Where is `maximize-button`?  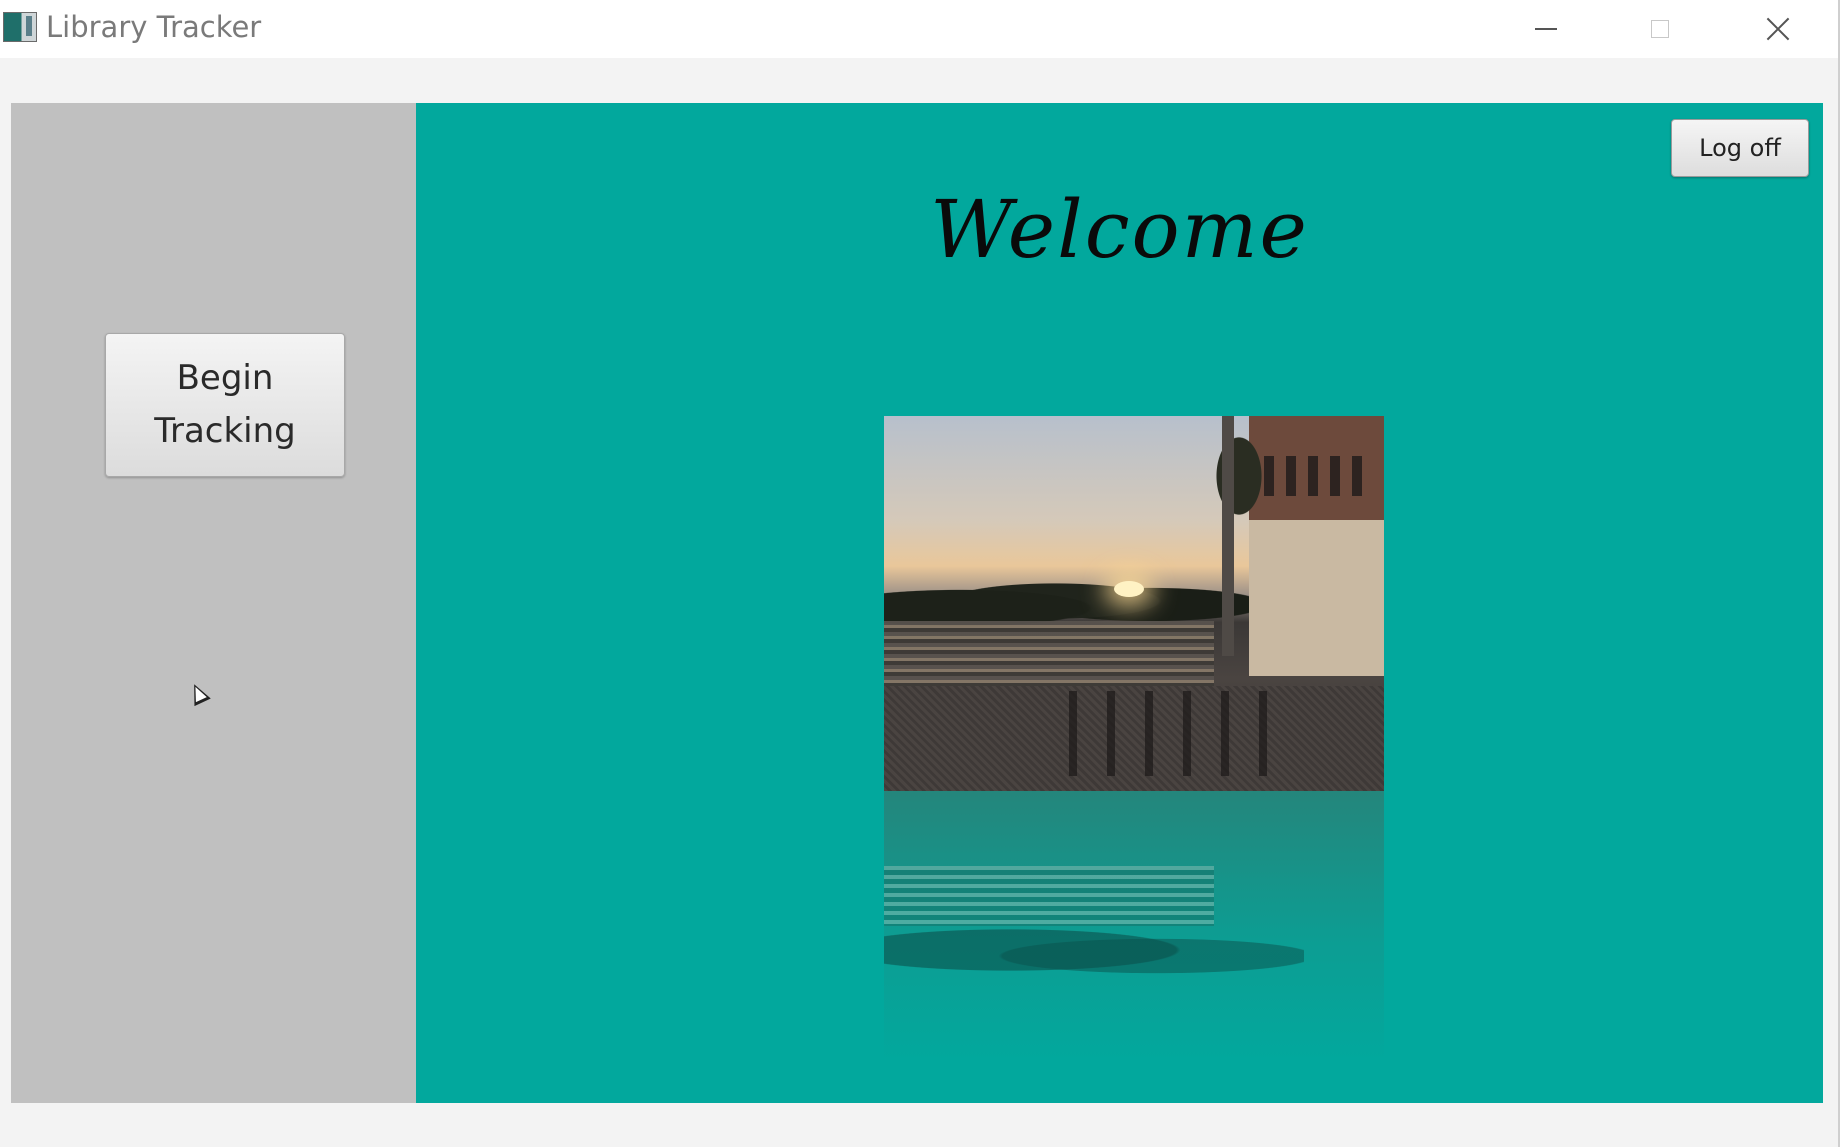 maximize-button is located at coordinates (1660, 29).